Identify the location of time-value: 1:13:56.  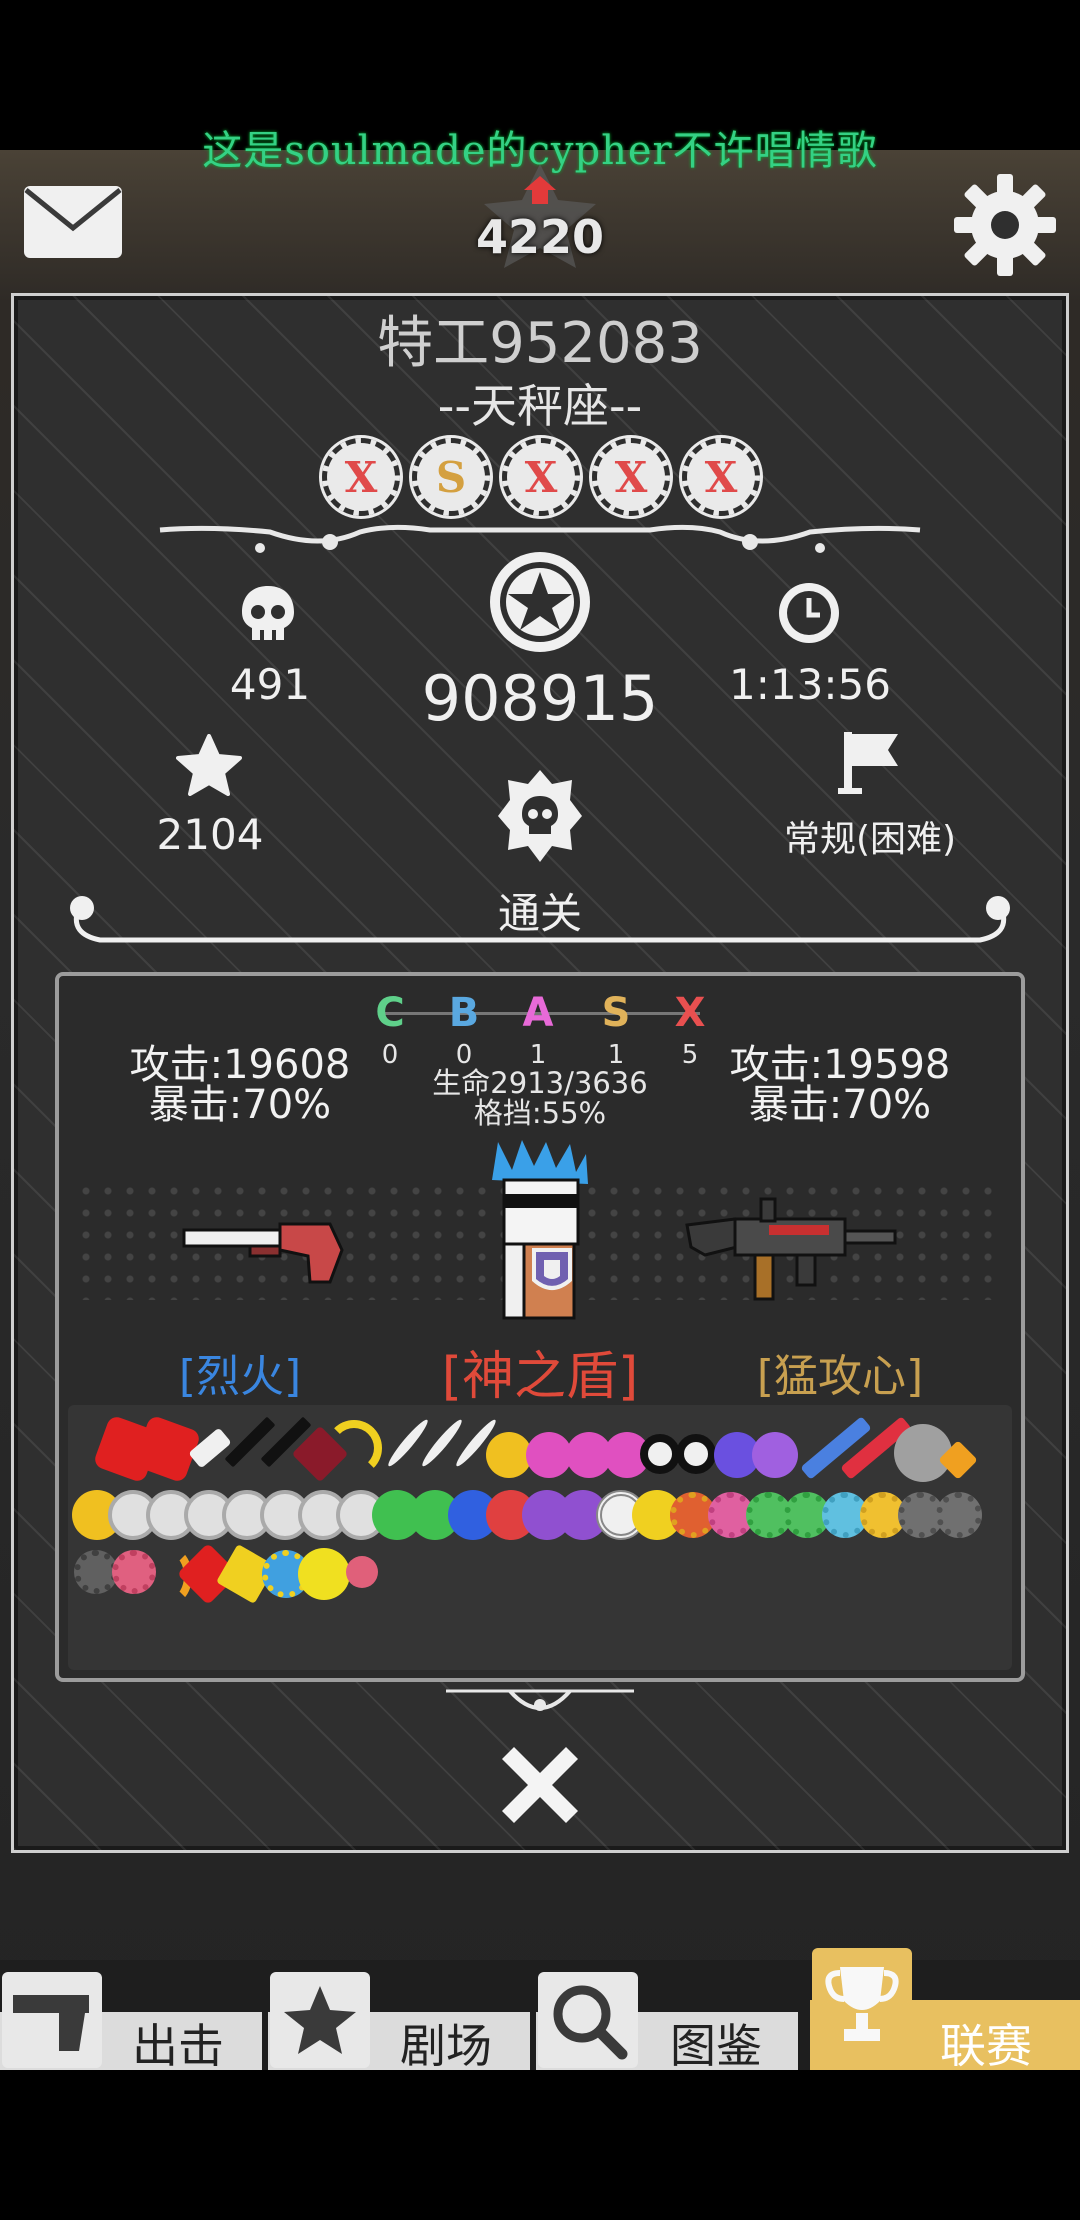
(810, 684).